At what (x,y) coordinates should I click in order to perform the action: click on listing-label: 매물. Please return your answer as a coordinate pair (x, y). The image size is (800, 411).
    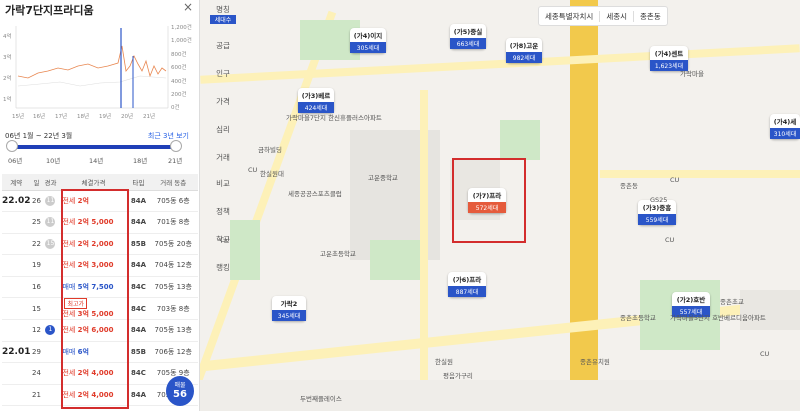
    Looking at the image, I should click on (180, 385).